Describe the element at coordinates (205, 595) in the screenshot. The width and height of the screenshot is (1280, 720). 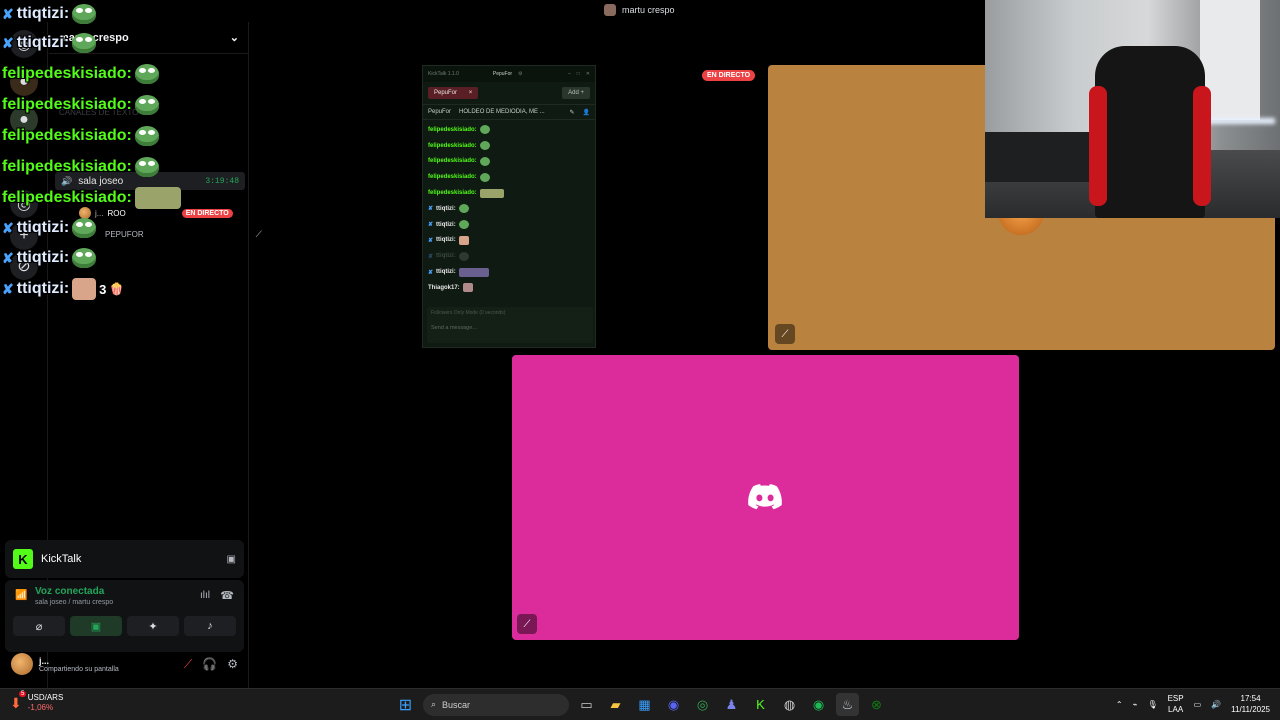
I see `noise-suppression-icon: ılıl` at that location.